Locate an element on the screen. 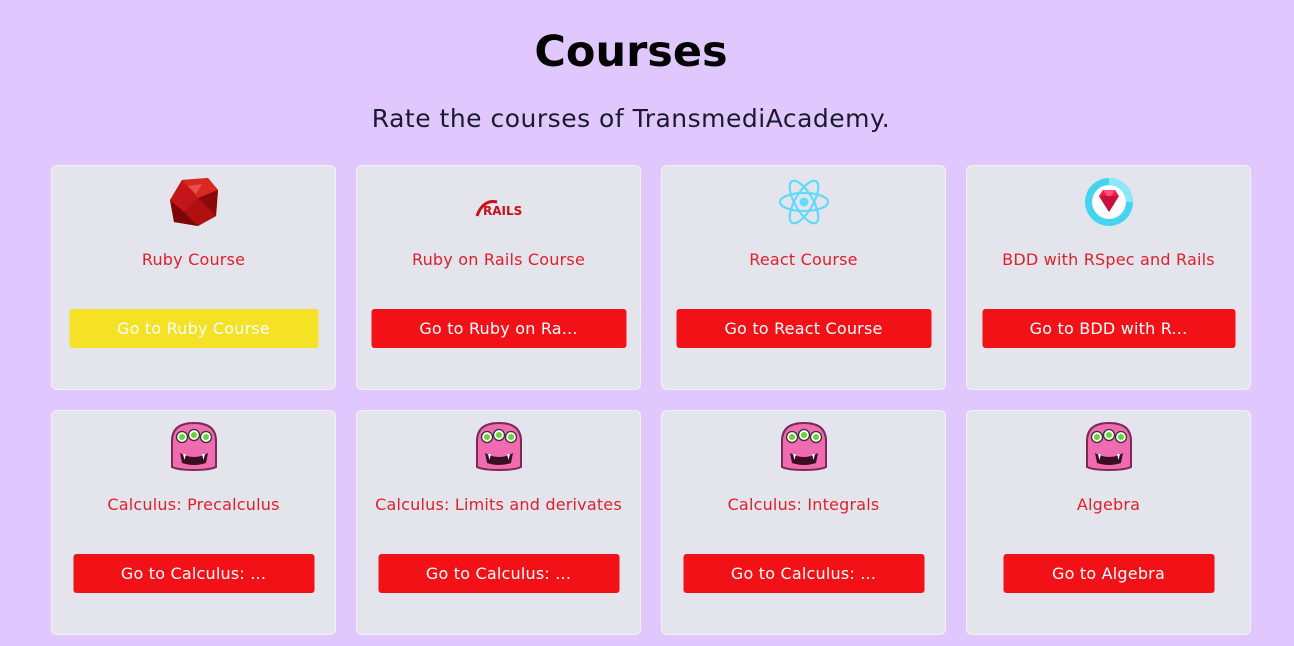 The image size is (1294, 646). course-title: React Course is located at coordinates (803, 259).